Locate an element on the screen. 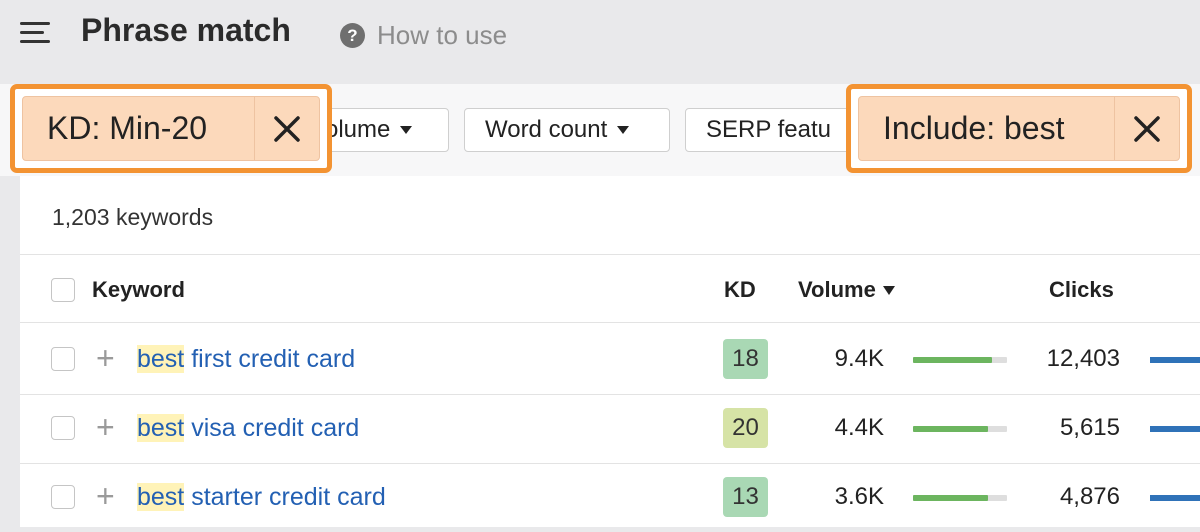  include-filter-remove-button is located at coordinates (1146, 128).